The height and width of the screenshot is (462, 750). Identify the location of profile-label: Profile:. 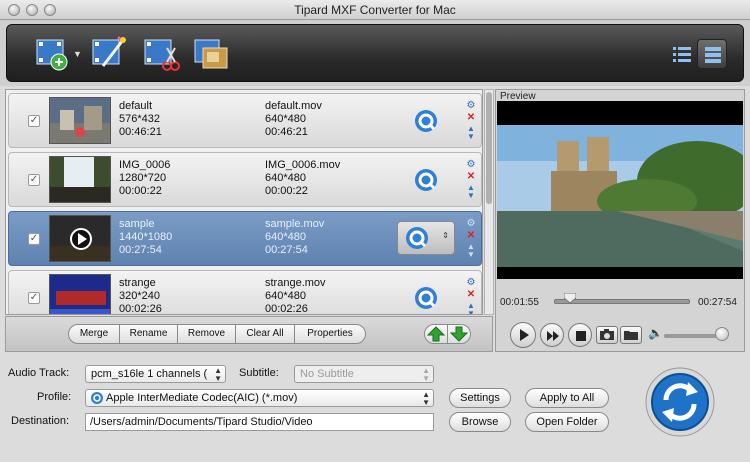
(54, 397).